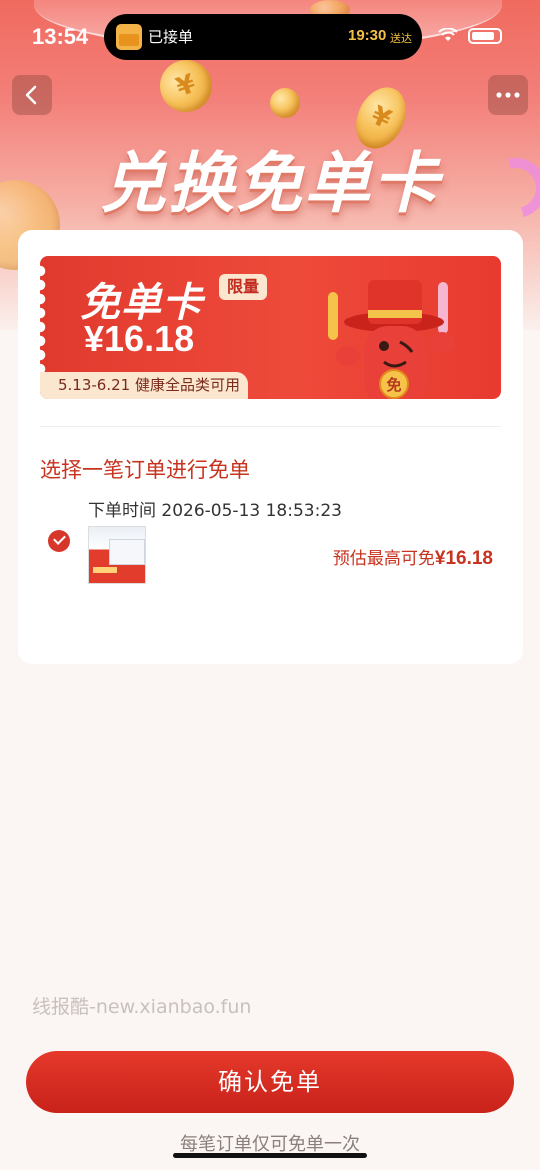  I want to click on delivery-box-icon, so click(129, 37).